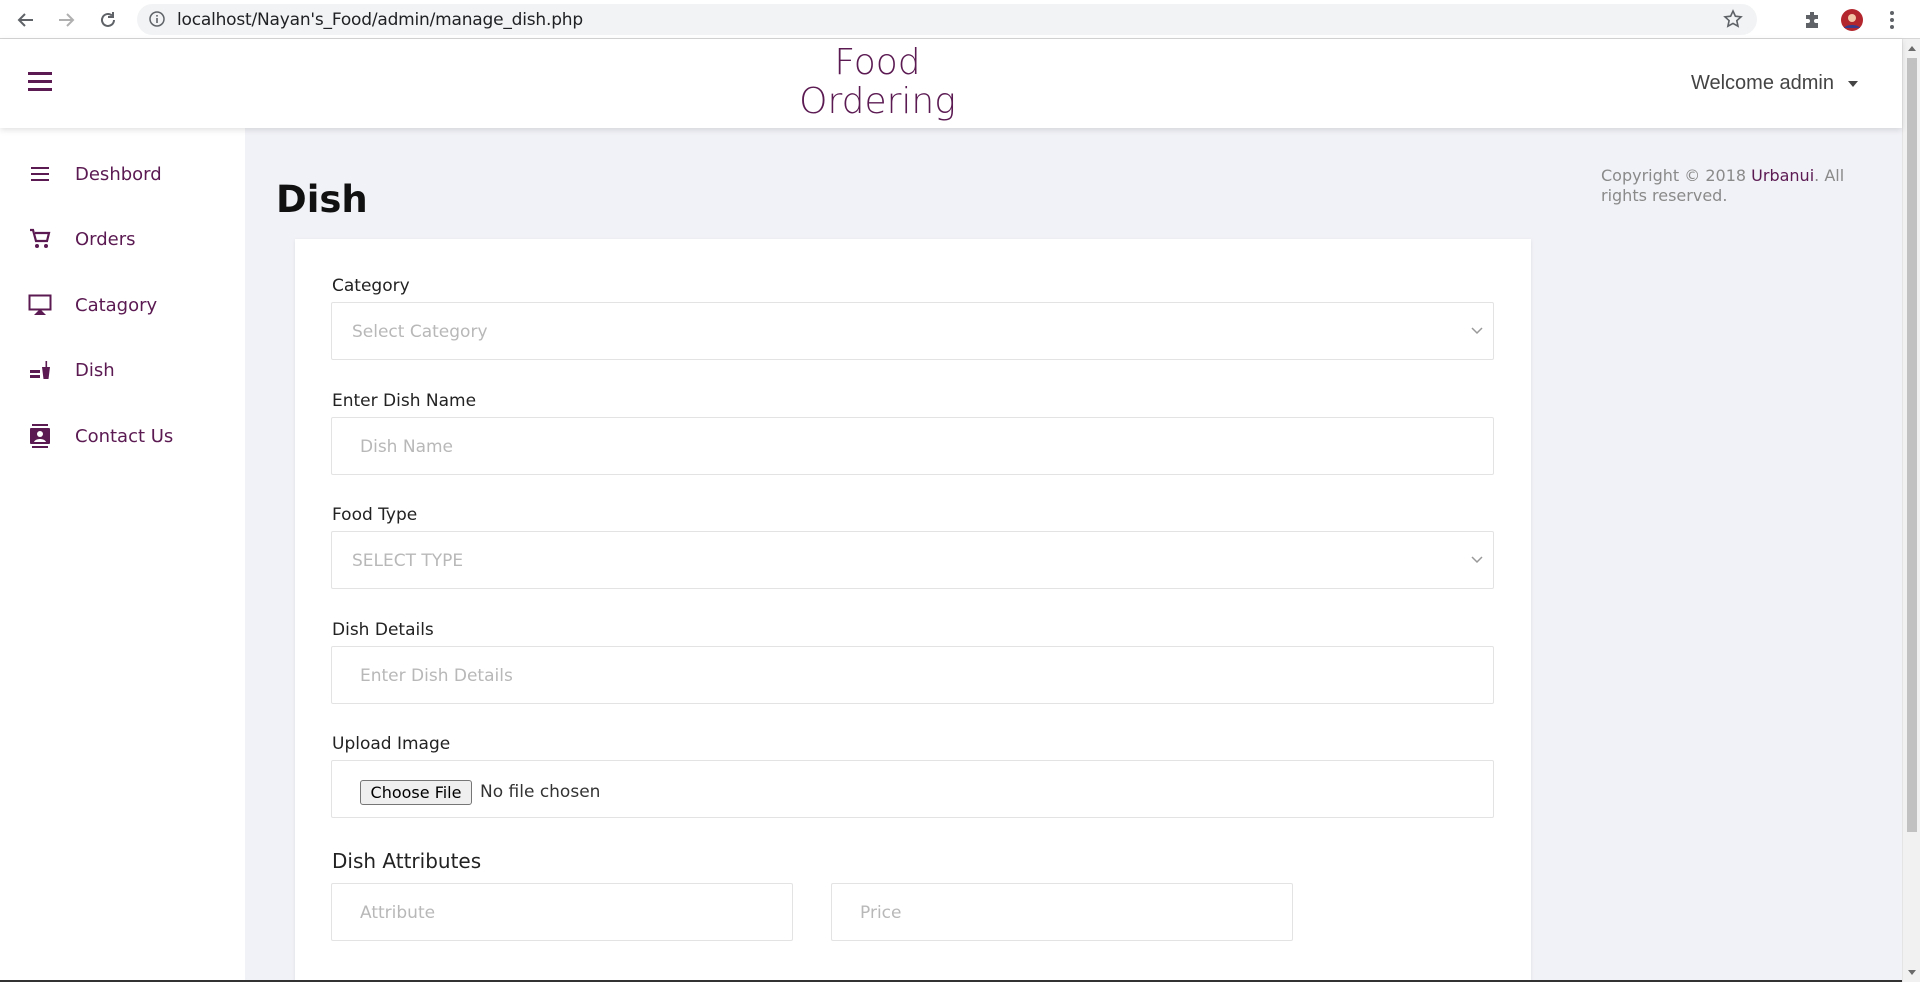 The height and width of the screenshot is (982, 1920). What do you see at coordinates (40, 82) in the screenshot?
I see `sidebar-toggle-button` at bounding box center [40, 82].